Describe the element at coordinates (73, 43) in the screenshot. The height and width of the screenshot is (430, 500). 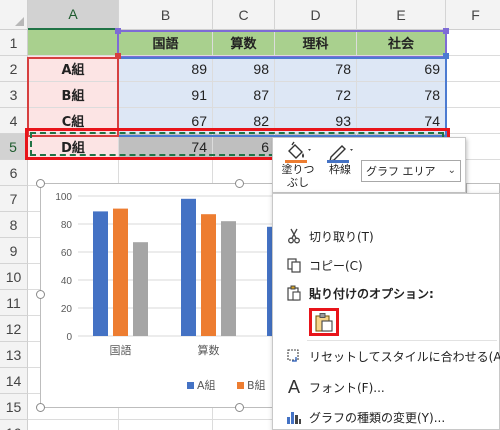
I see `cell-header-corner` at that location.